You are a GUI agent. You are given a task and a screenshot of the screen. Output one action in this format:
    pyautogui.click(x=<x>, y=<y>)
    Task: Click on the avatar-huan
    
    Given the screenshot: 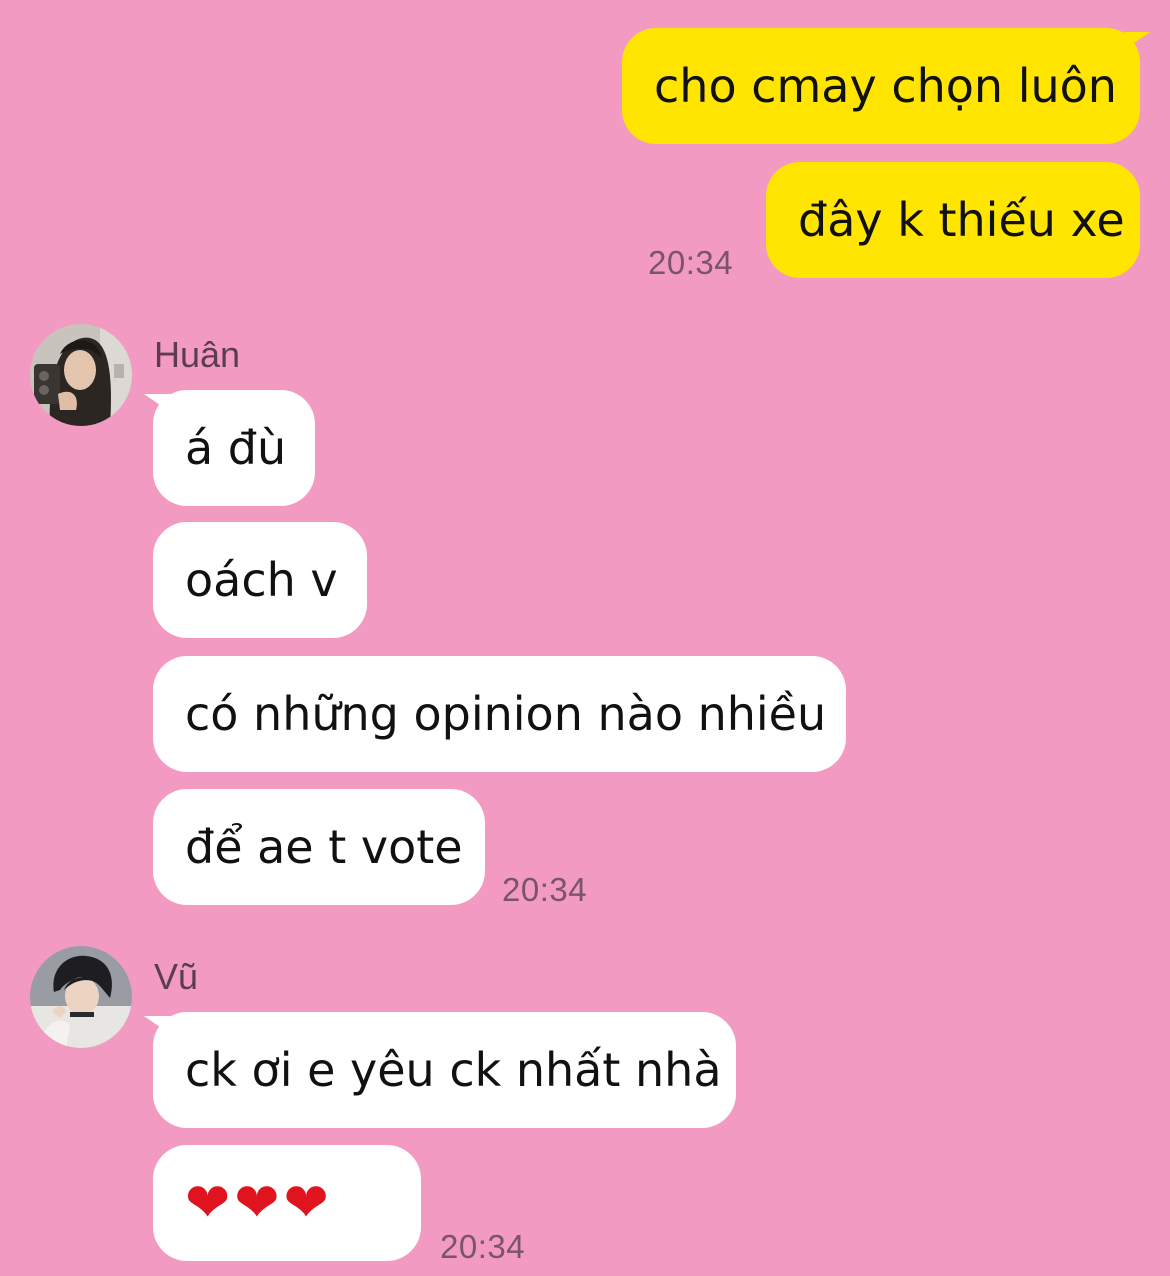 What is the action you would take?
    pyautogui.click(x=81, y=375)
    